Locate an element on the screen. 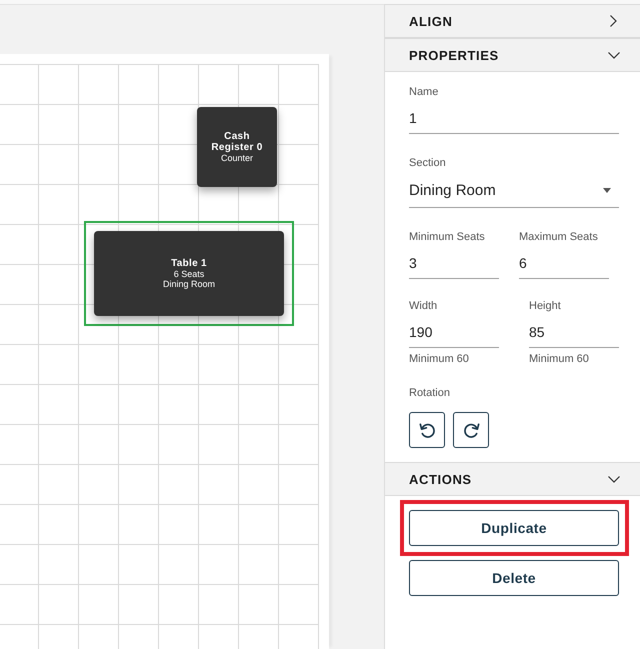 Image resolution: width=640 pixels, height=649 pixels. field-label: Minimum Seats is located at coordinates (447, 237).